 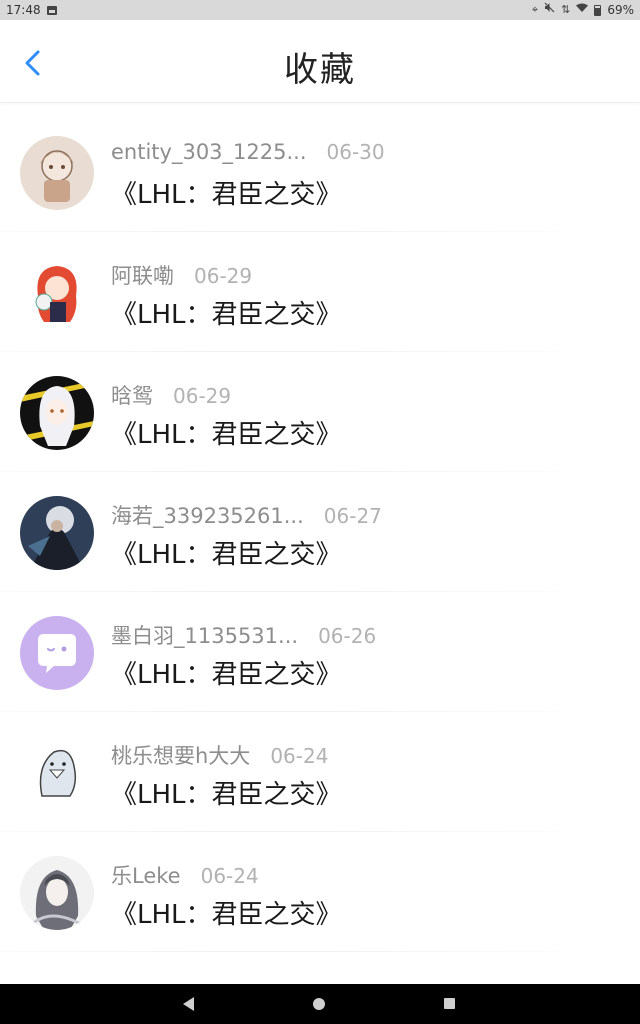 I want to click on image-icon, so click(x=51, y=10).